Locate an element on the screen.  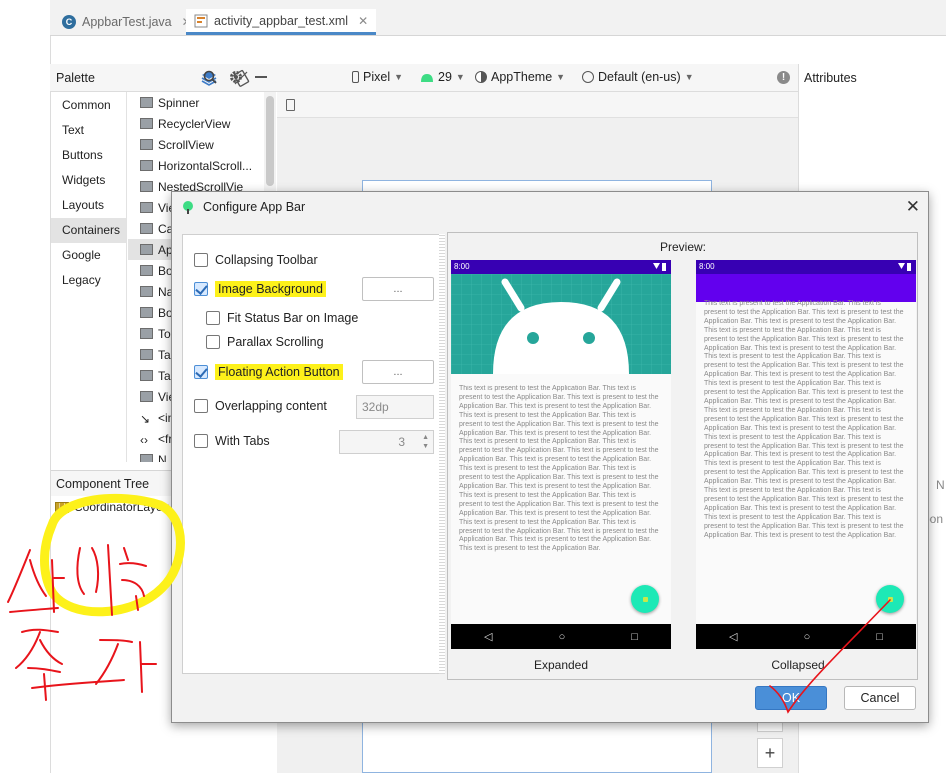
zoom-in-button: + is located at coordinates (770, 753).